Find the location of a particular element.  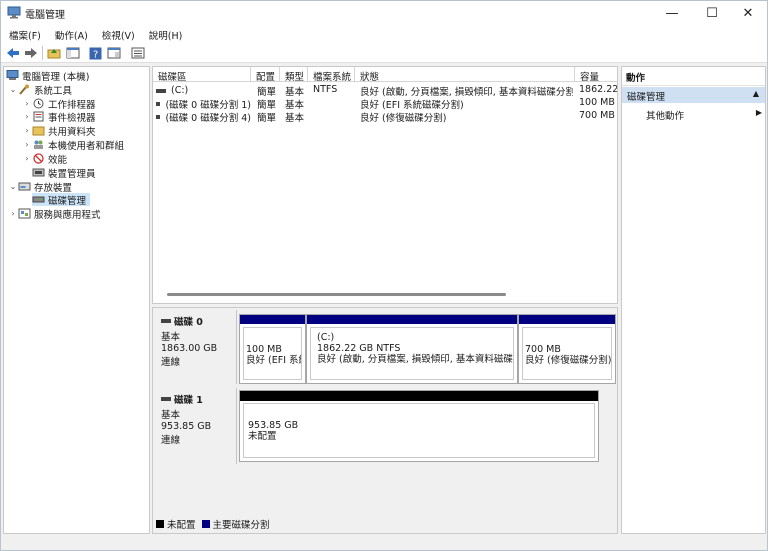

col-header-status: 狀態 is located at coordinates (465, 74).